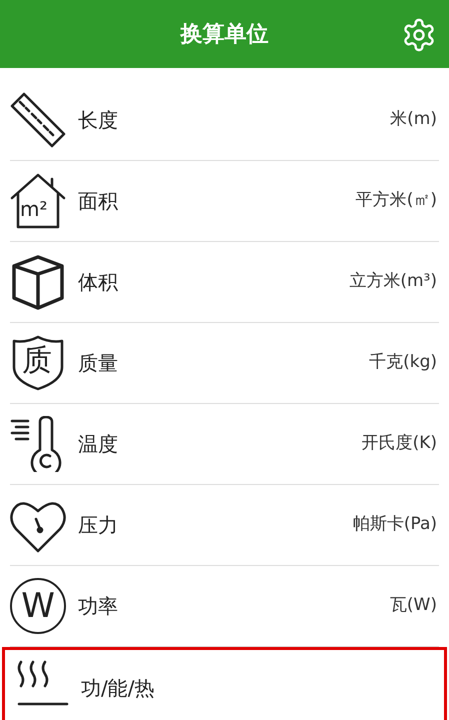 The height and width of the screenshot is (720, 449). What do you see at coordinates (224, 120) in the screenshot?
I see `unit-row: 长度 米(m)` at bounding box center [224, 120].